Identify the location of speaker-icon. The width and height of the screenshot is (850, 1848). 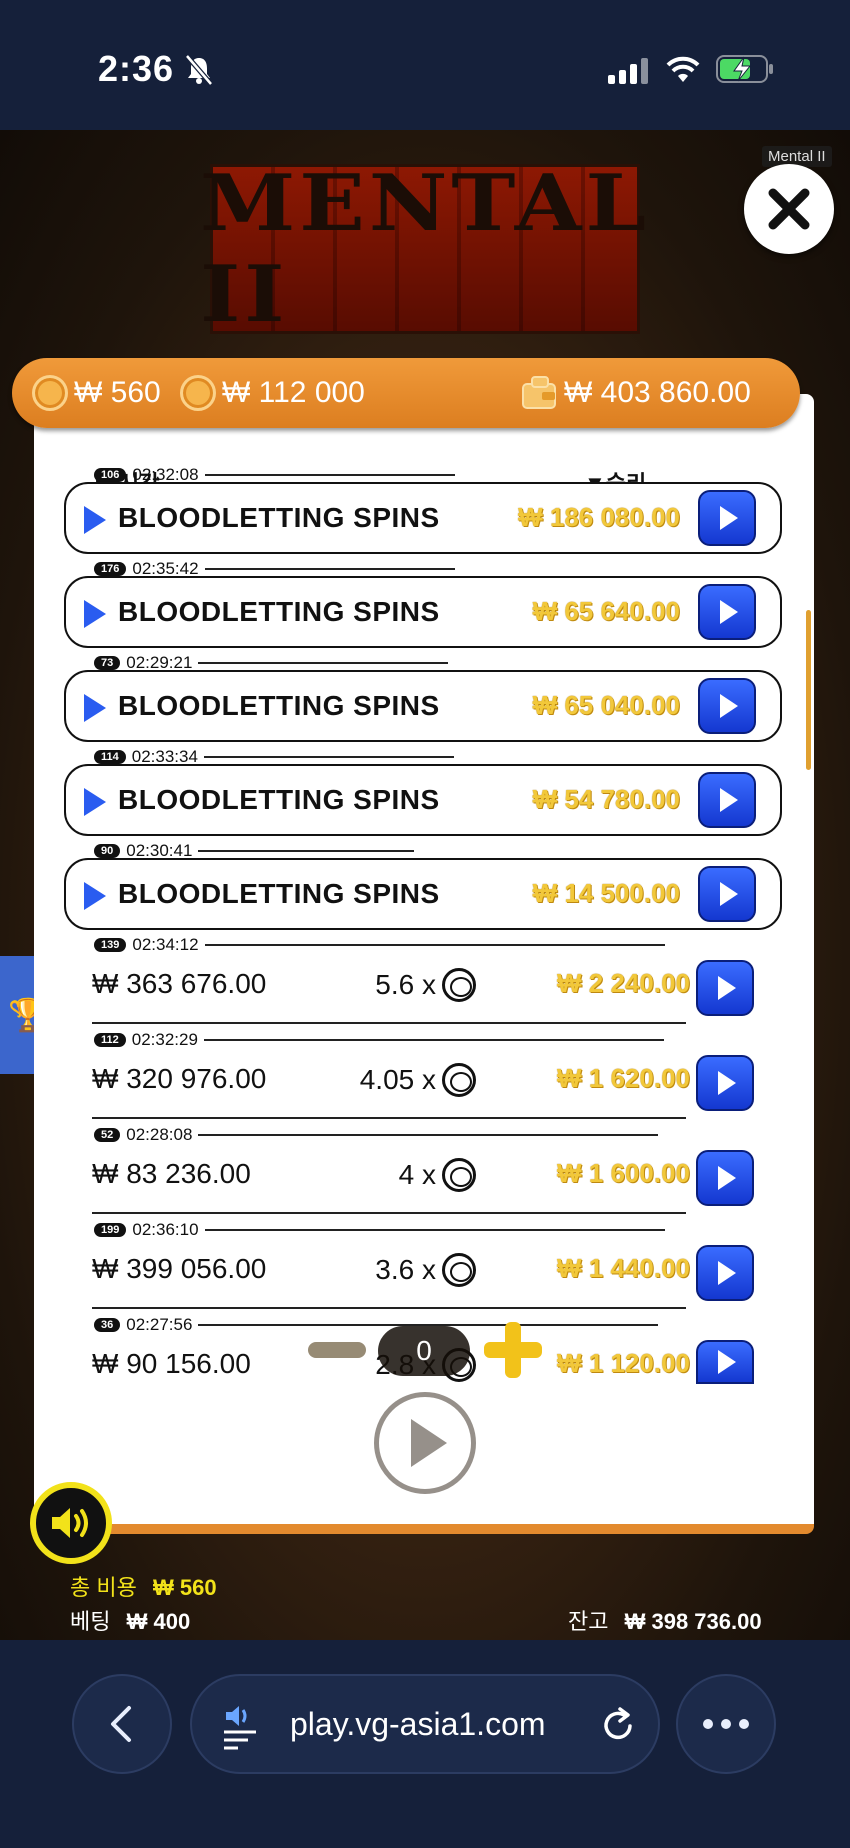
(70, 1523).